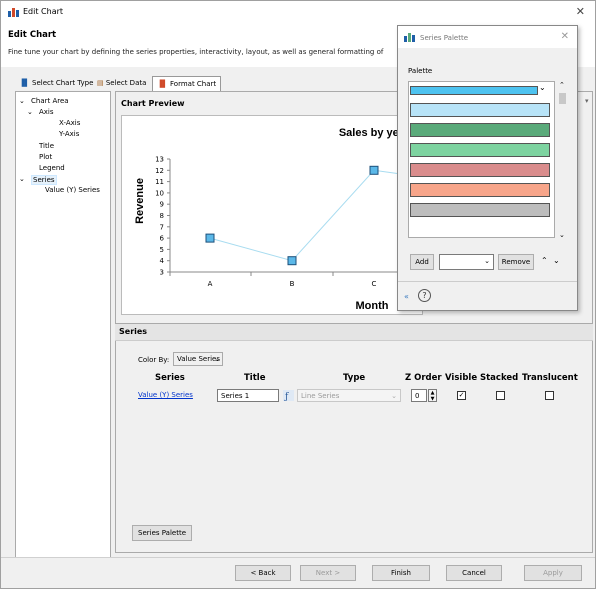 This screenshot has height=589, width=596. Describe the element at coordinates (562, 85) in the screenshot. I see `chevron-up-icon: ⌃` at that location.